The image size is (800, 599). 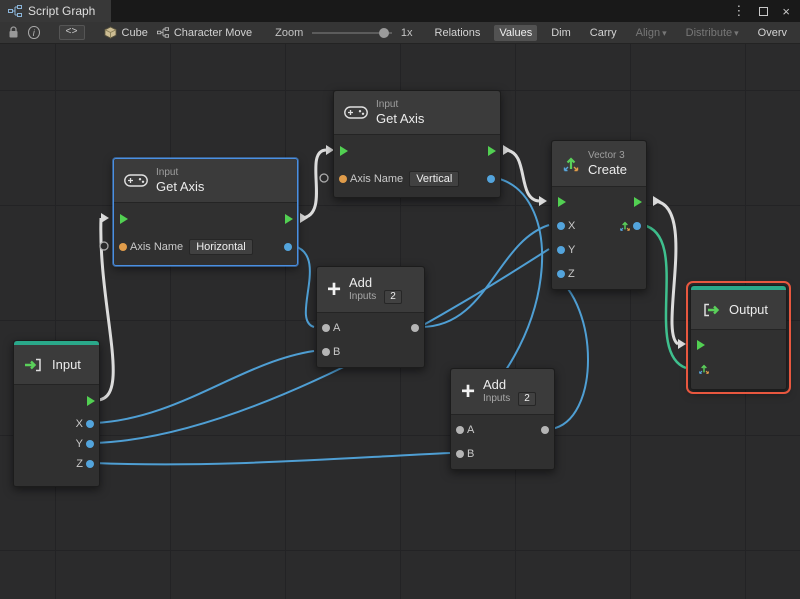 I want to click on values-button: Values, so click(x=516, y=32).